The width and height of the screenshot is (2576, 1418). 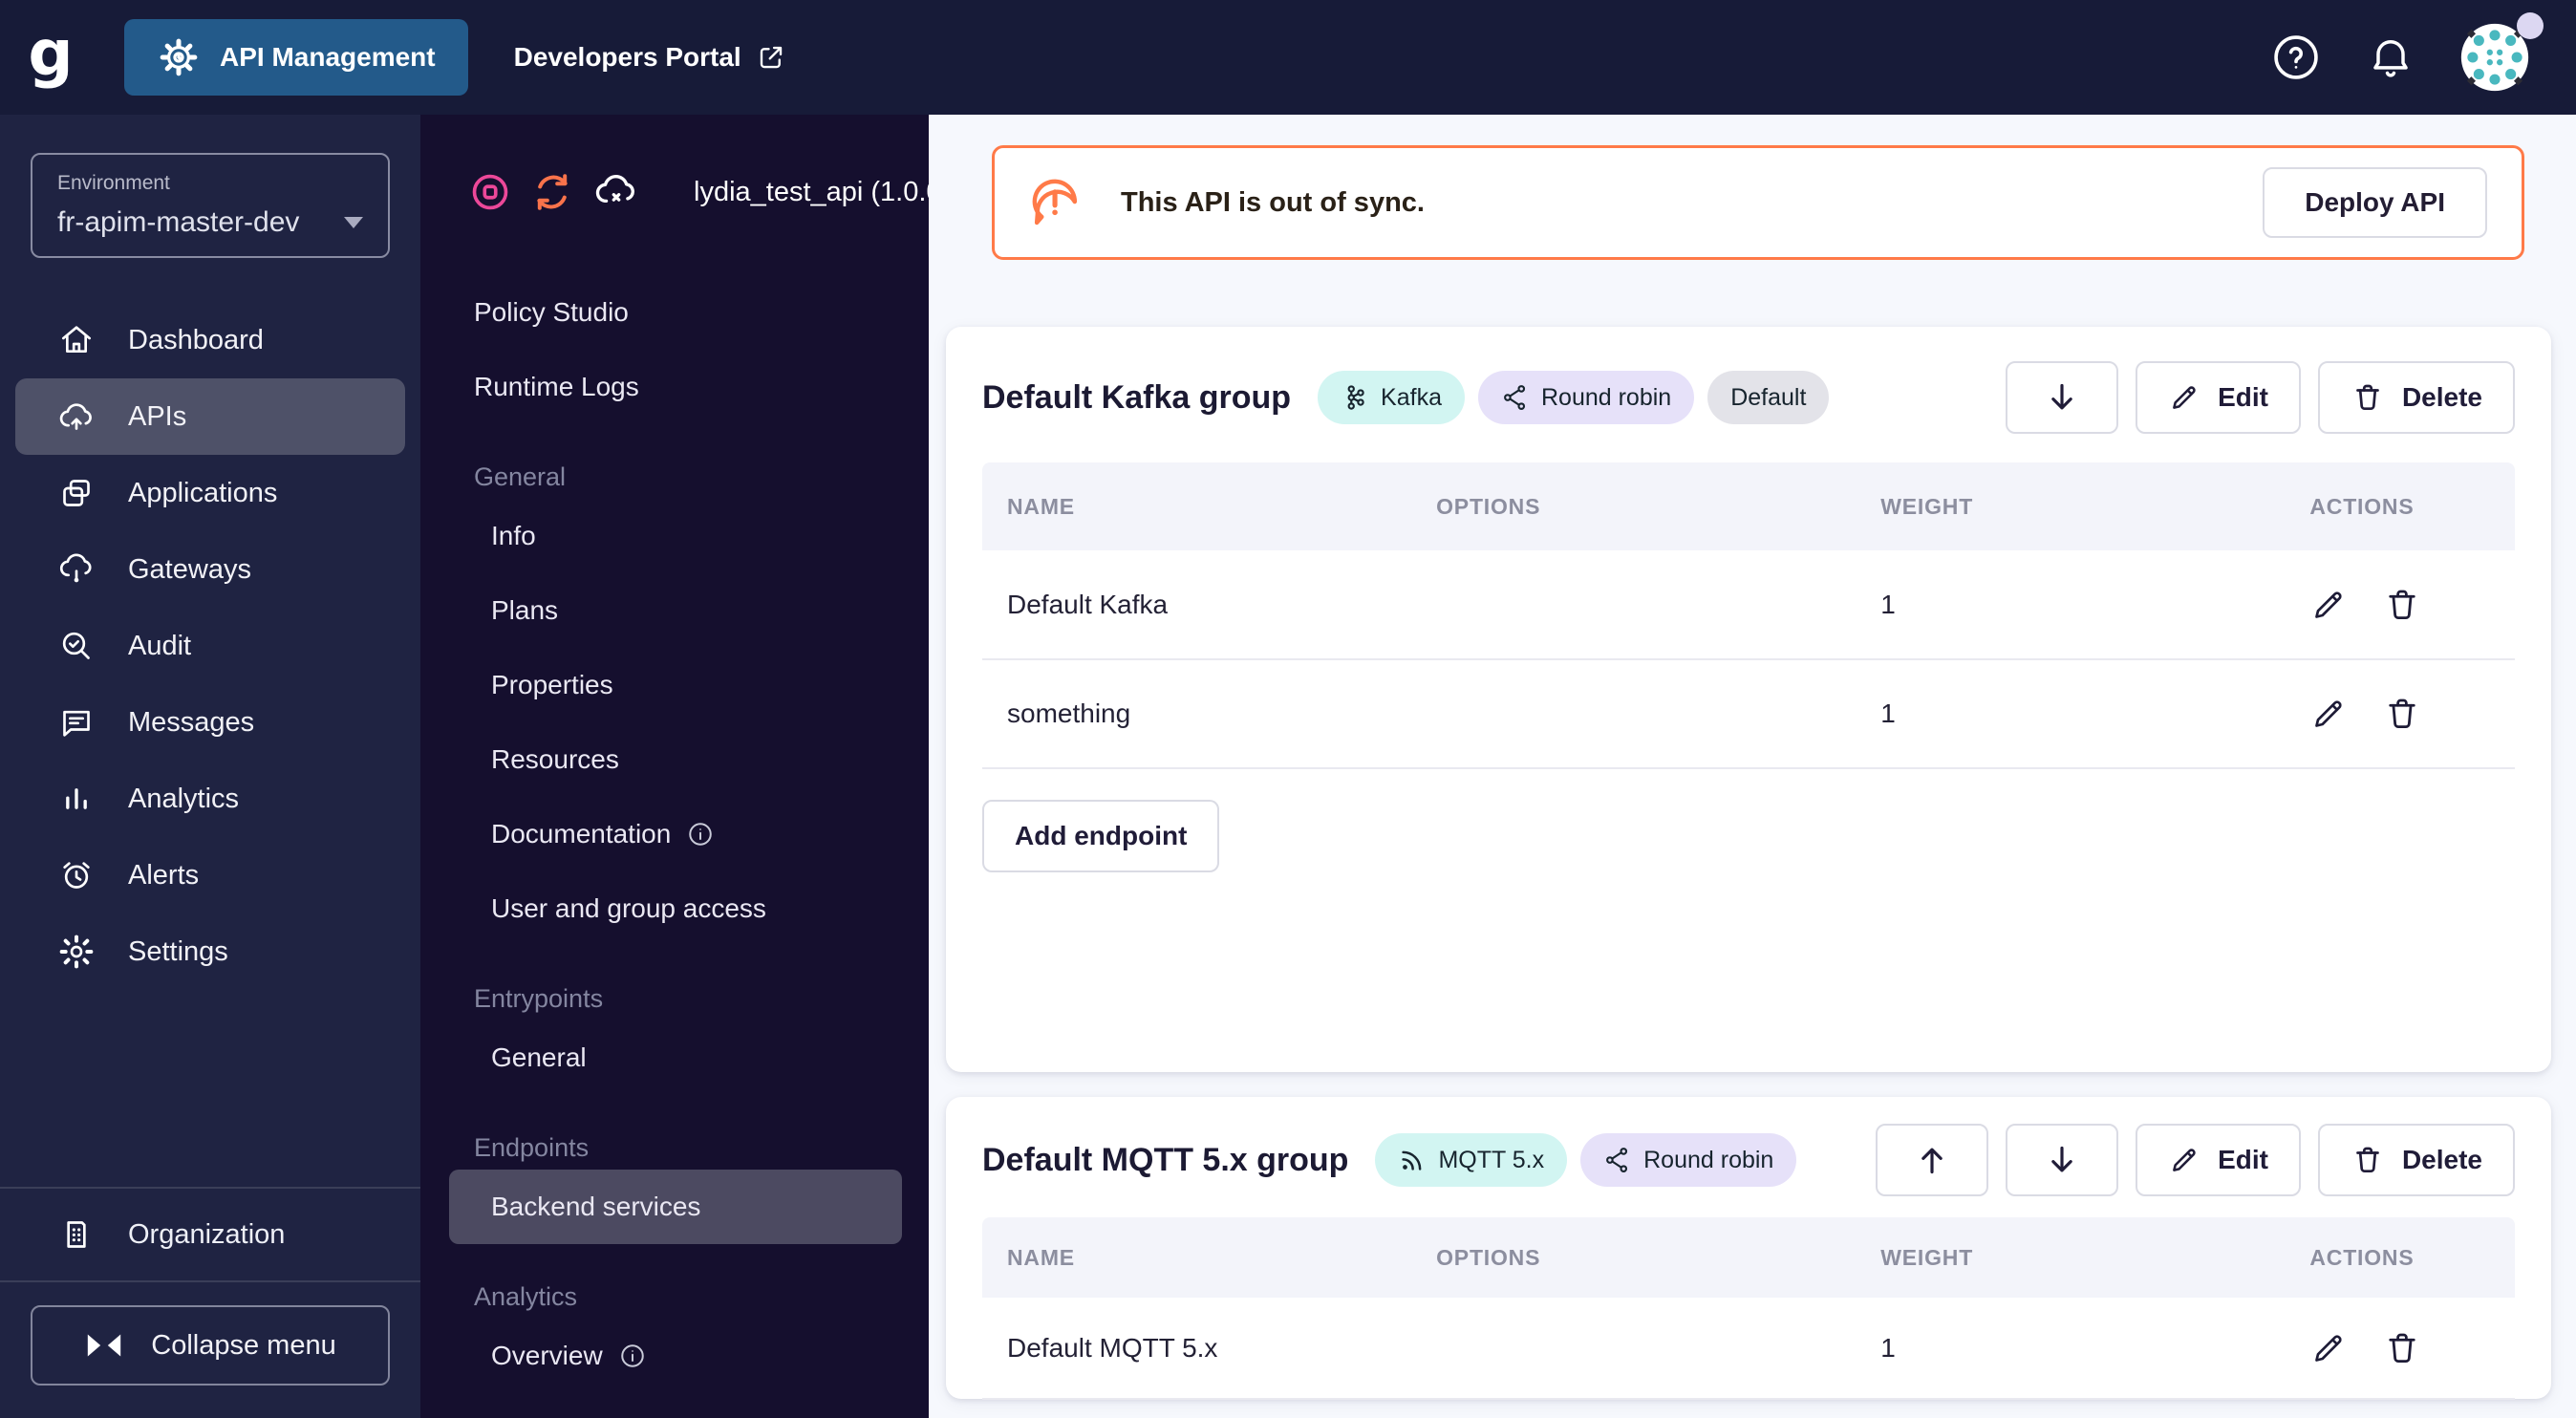 I want to click on sidebar-item-dashboard: Dashboard, so click(x=210, y=340).